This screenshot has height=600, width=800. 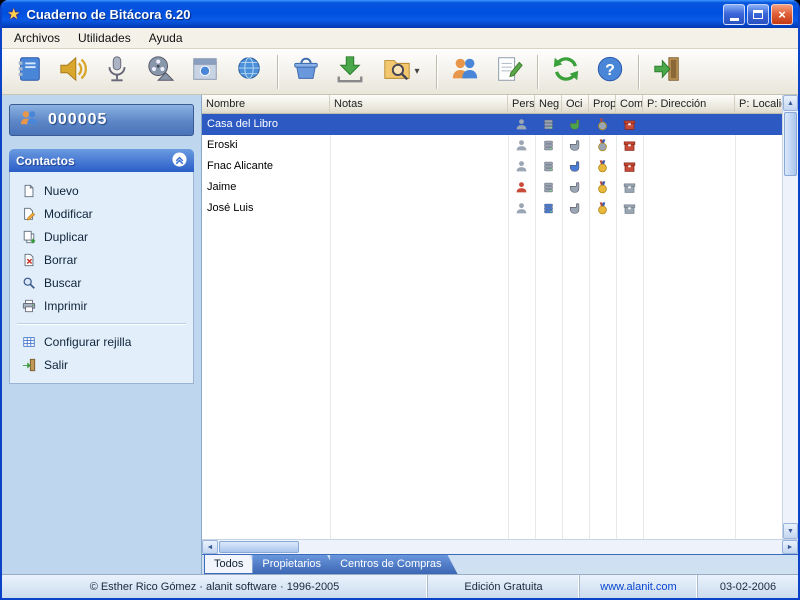 I want to click on app-icon: ★, so click(x=14, y=14).